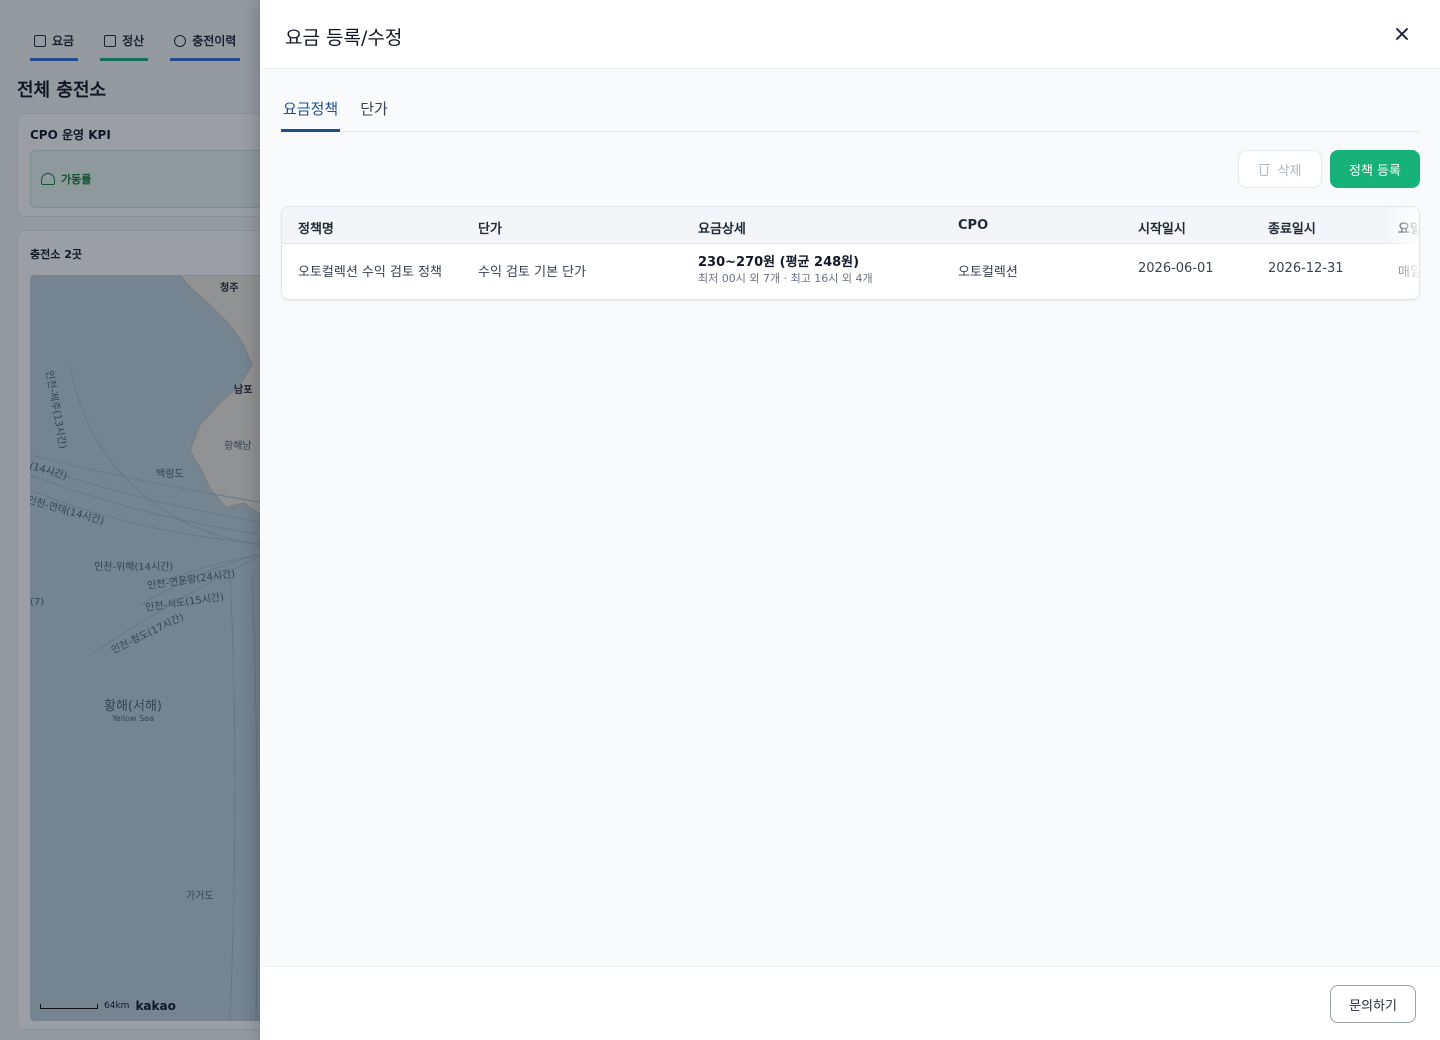 Image resolution: width=1440 pixels, height=1040 pixels. I want to click on column-header-end: 종료일시, so click(1292, 227).